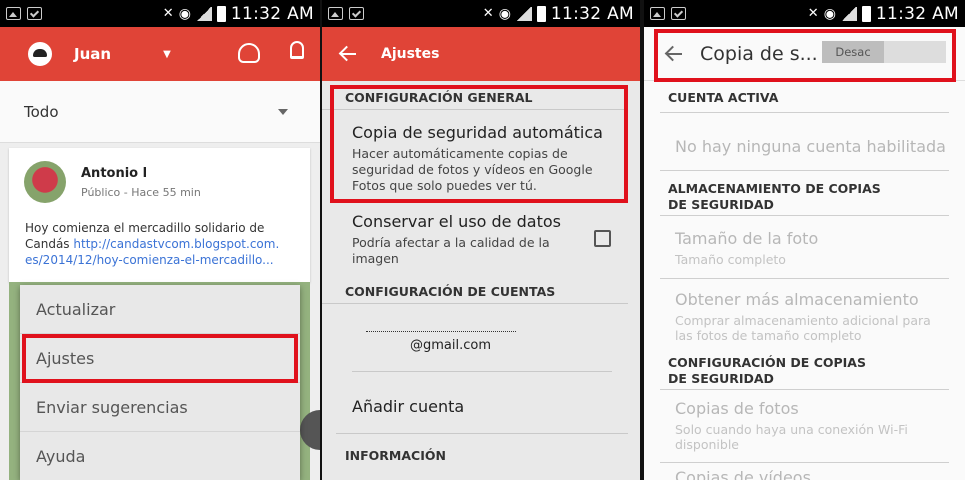  Describe the element at coordinates (47, 244) in the screenshot. I see `post-text-prefix: Candás` at that location.